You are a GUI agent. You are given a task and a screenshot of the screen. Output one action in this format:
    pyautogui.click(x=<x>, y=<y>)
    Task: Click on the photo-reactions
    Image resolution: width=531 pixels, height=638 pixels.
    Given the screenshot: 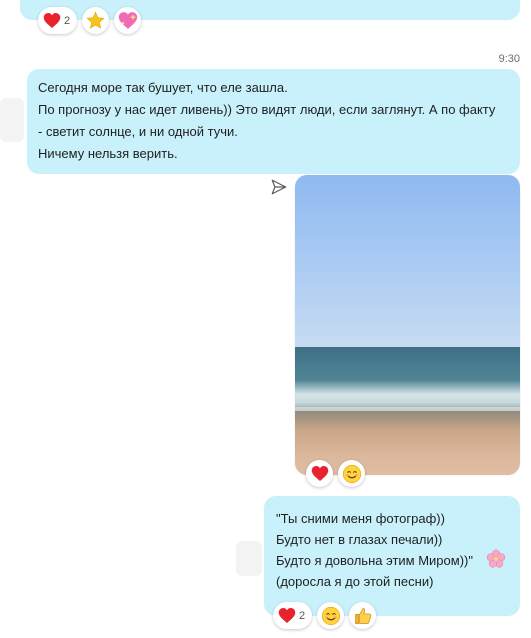 What is the action you would take?
    pyautogui.click(x=335, y=473)
    